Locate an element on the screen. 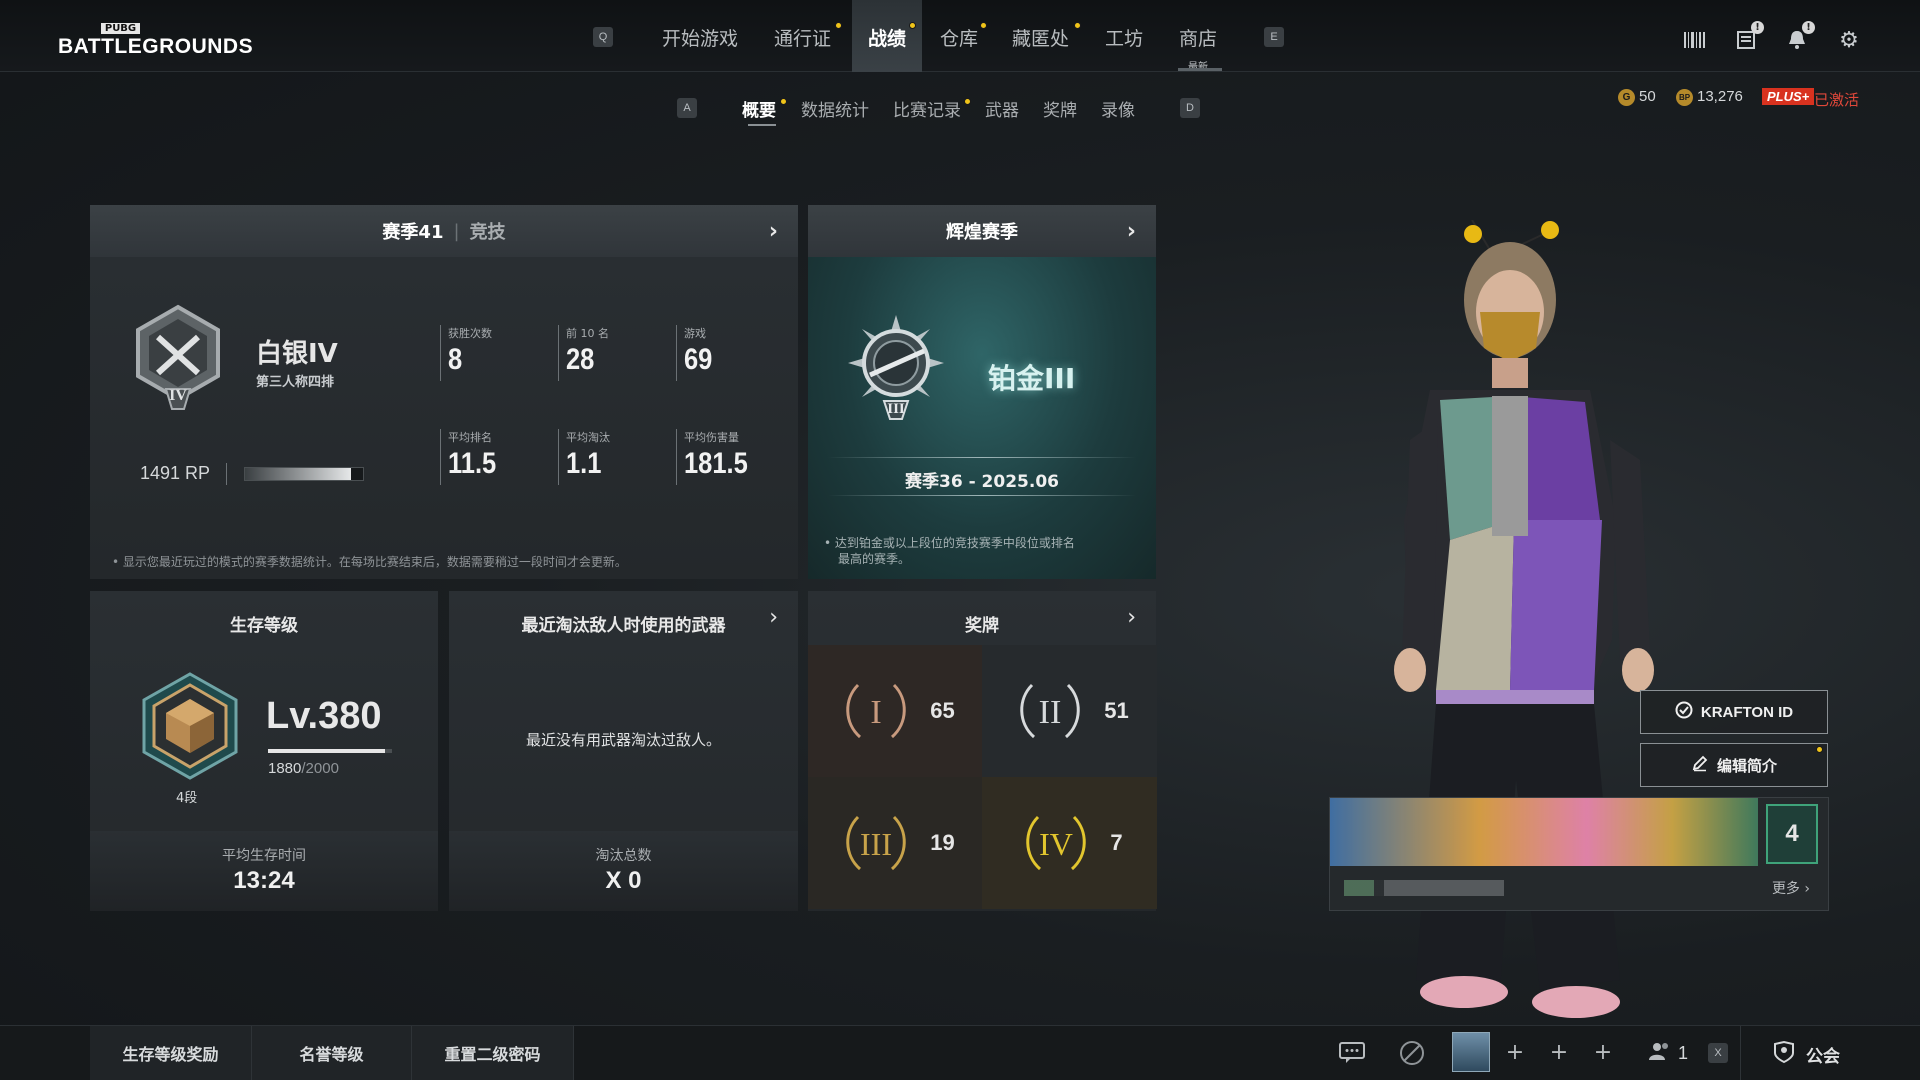 Image resolution: width=1920 pixels, height=1080 pixels. edit-profile-button: 编辑简介 is located at coordinates (1734, 765).